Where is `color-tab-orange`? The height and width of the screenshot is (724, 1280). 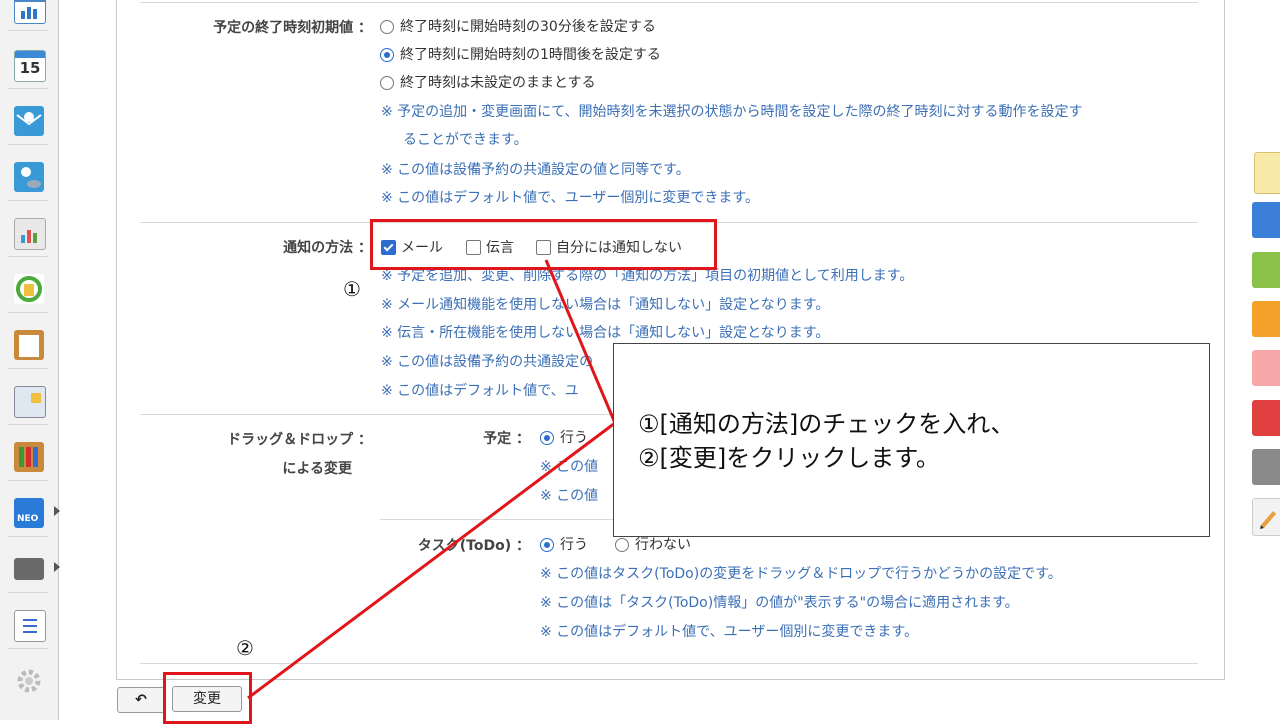 color-tab-orange is located at coordinates (1266, 319).